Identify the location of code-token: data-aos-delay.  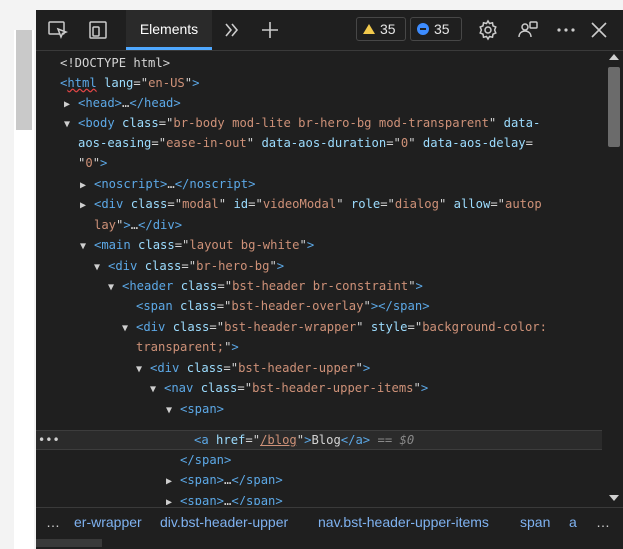
(470, 143).